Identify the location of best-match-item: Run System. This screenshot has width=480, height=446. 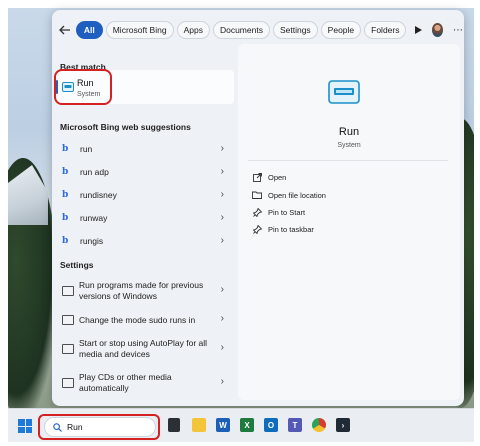
(145, 87).